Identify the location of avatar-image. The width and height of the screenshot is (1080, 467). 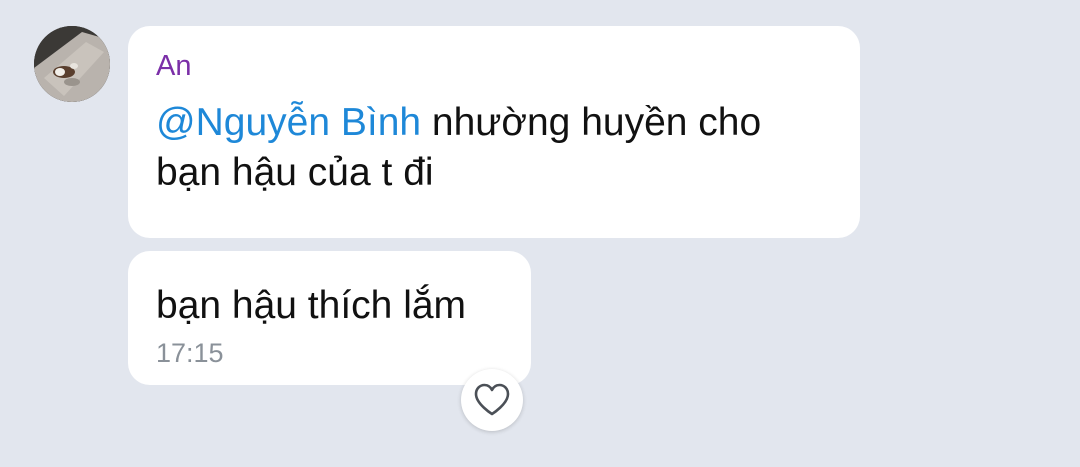
(72, 64).